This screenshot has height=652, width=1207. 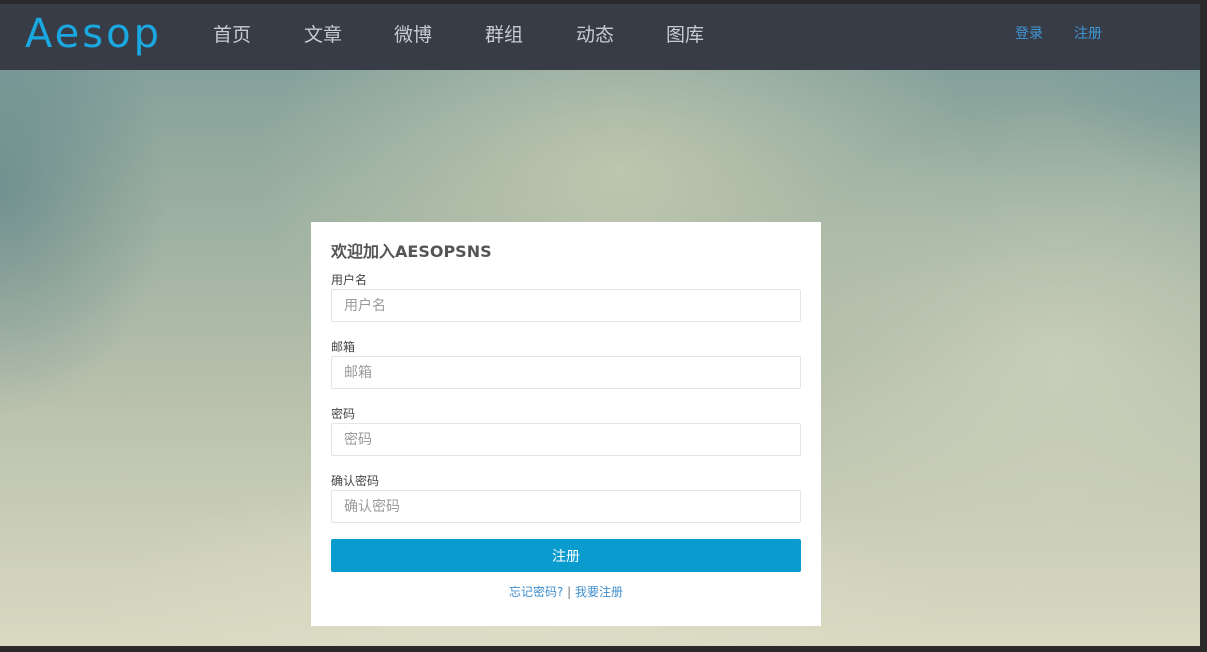 I want to click on username-label: 用户名, so click(x=349, y=280).